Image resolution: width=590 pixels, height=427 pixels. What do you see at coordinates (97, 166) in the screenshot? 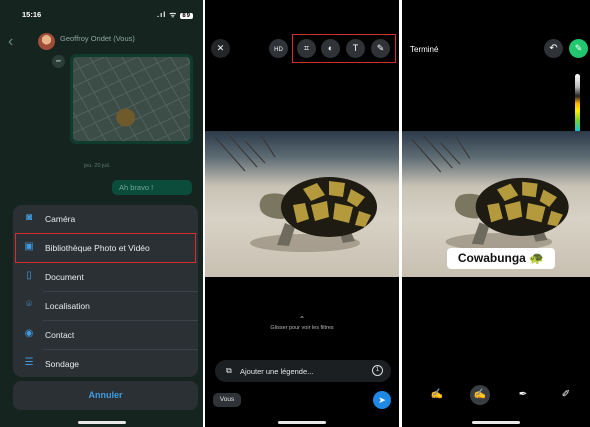
I see `date-label: jeu. 20 juil.` at bounding box center [97, 166].